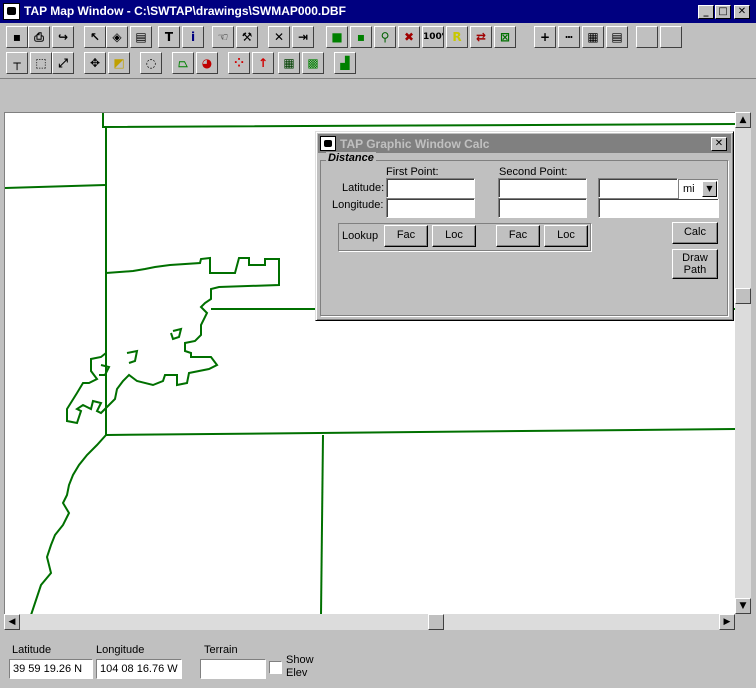 The image size is (756, 688). I want to click on tap-app-icon, so click(11, 11).